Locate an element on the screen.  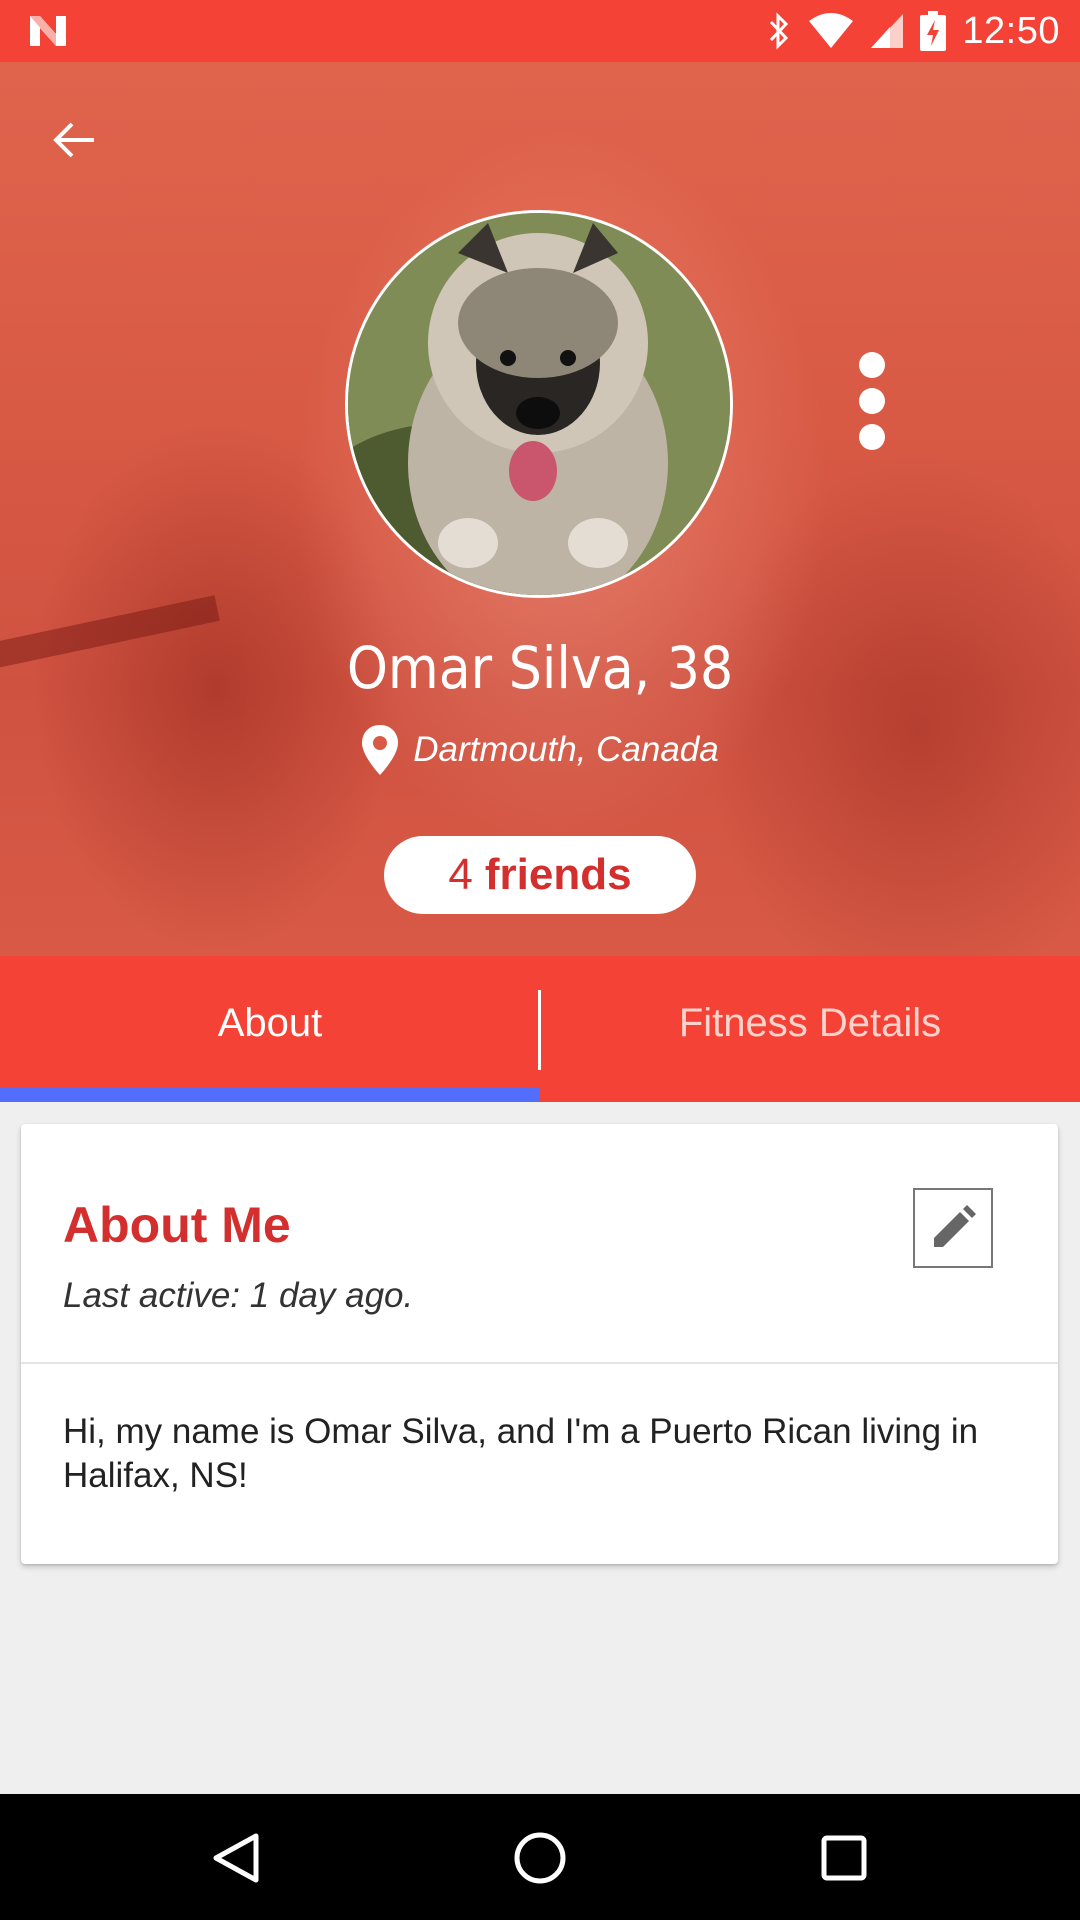
tab-fitness-details: Fitness Details is located at coordinates (810, 1023).